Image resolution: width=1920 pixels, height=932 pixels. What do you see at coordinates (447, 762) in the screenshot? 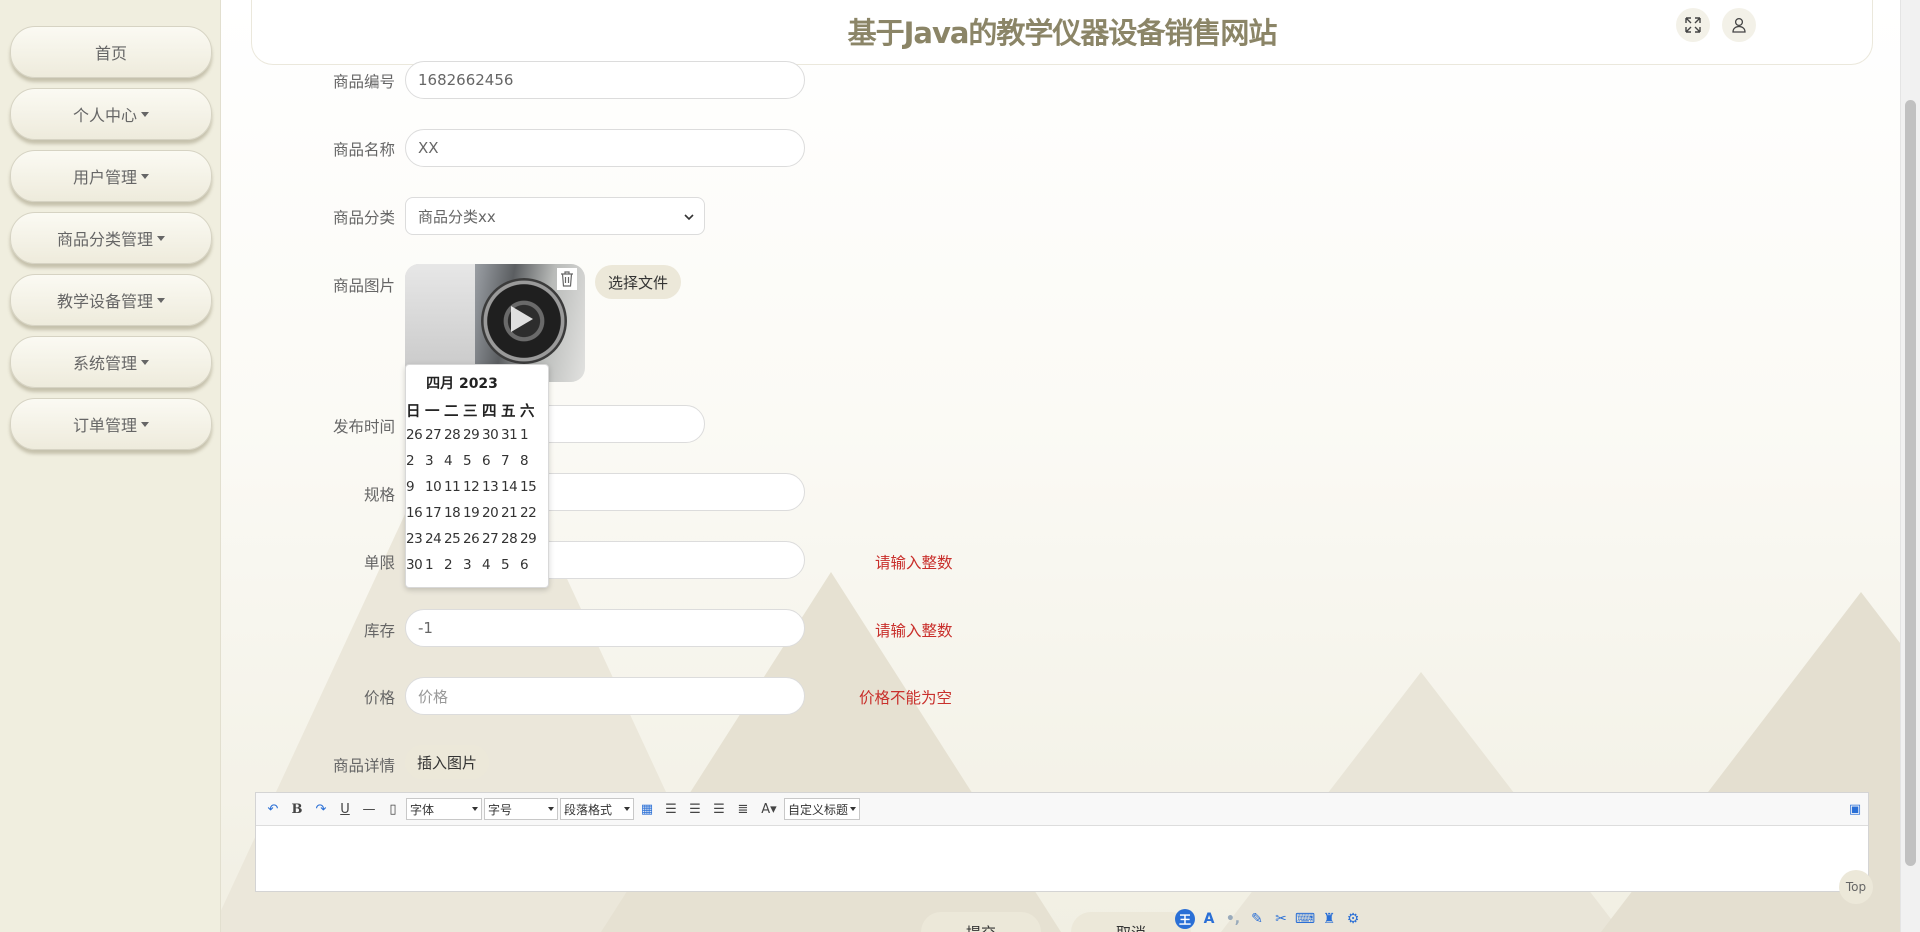
I see `insert-image-button: 插入图片` at bounding box center [447, 762].